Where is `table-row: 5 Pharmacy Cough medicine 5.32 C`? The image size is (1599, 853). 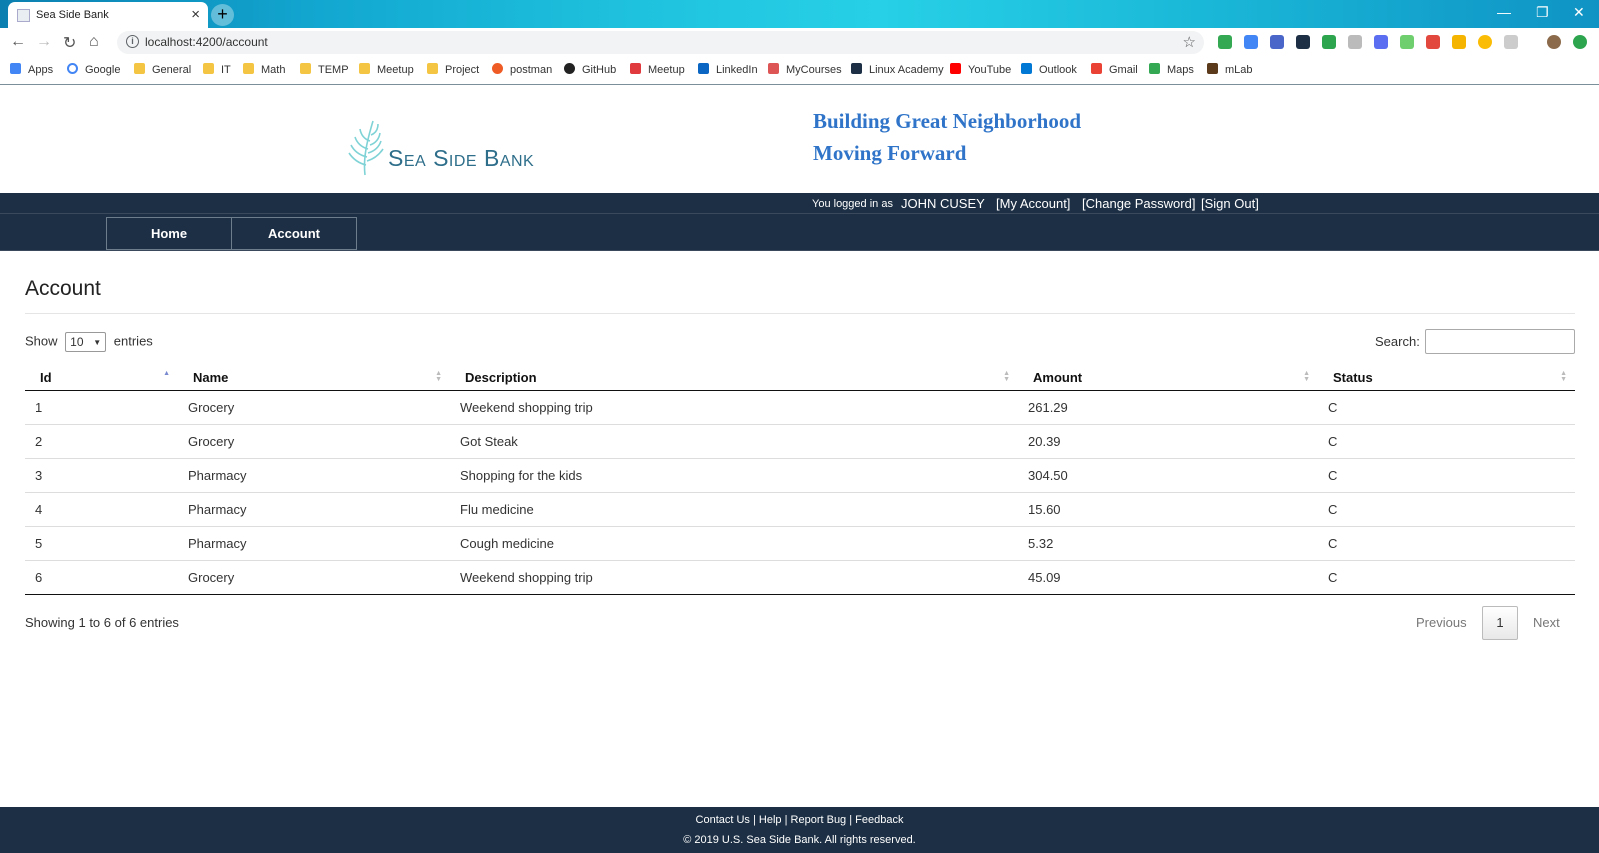 table-row: 5 Pharmacy Cough medicine 5.32 C is located at coordinates (800, 542).